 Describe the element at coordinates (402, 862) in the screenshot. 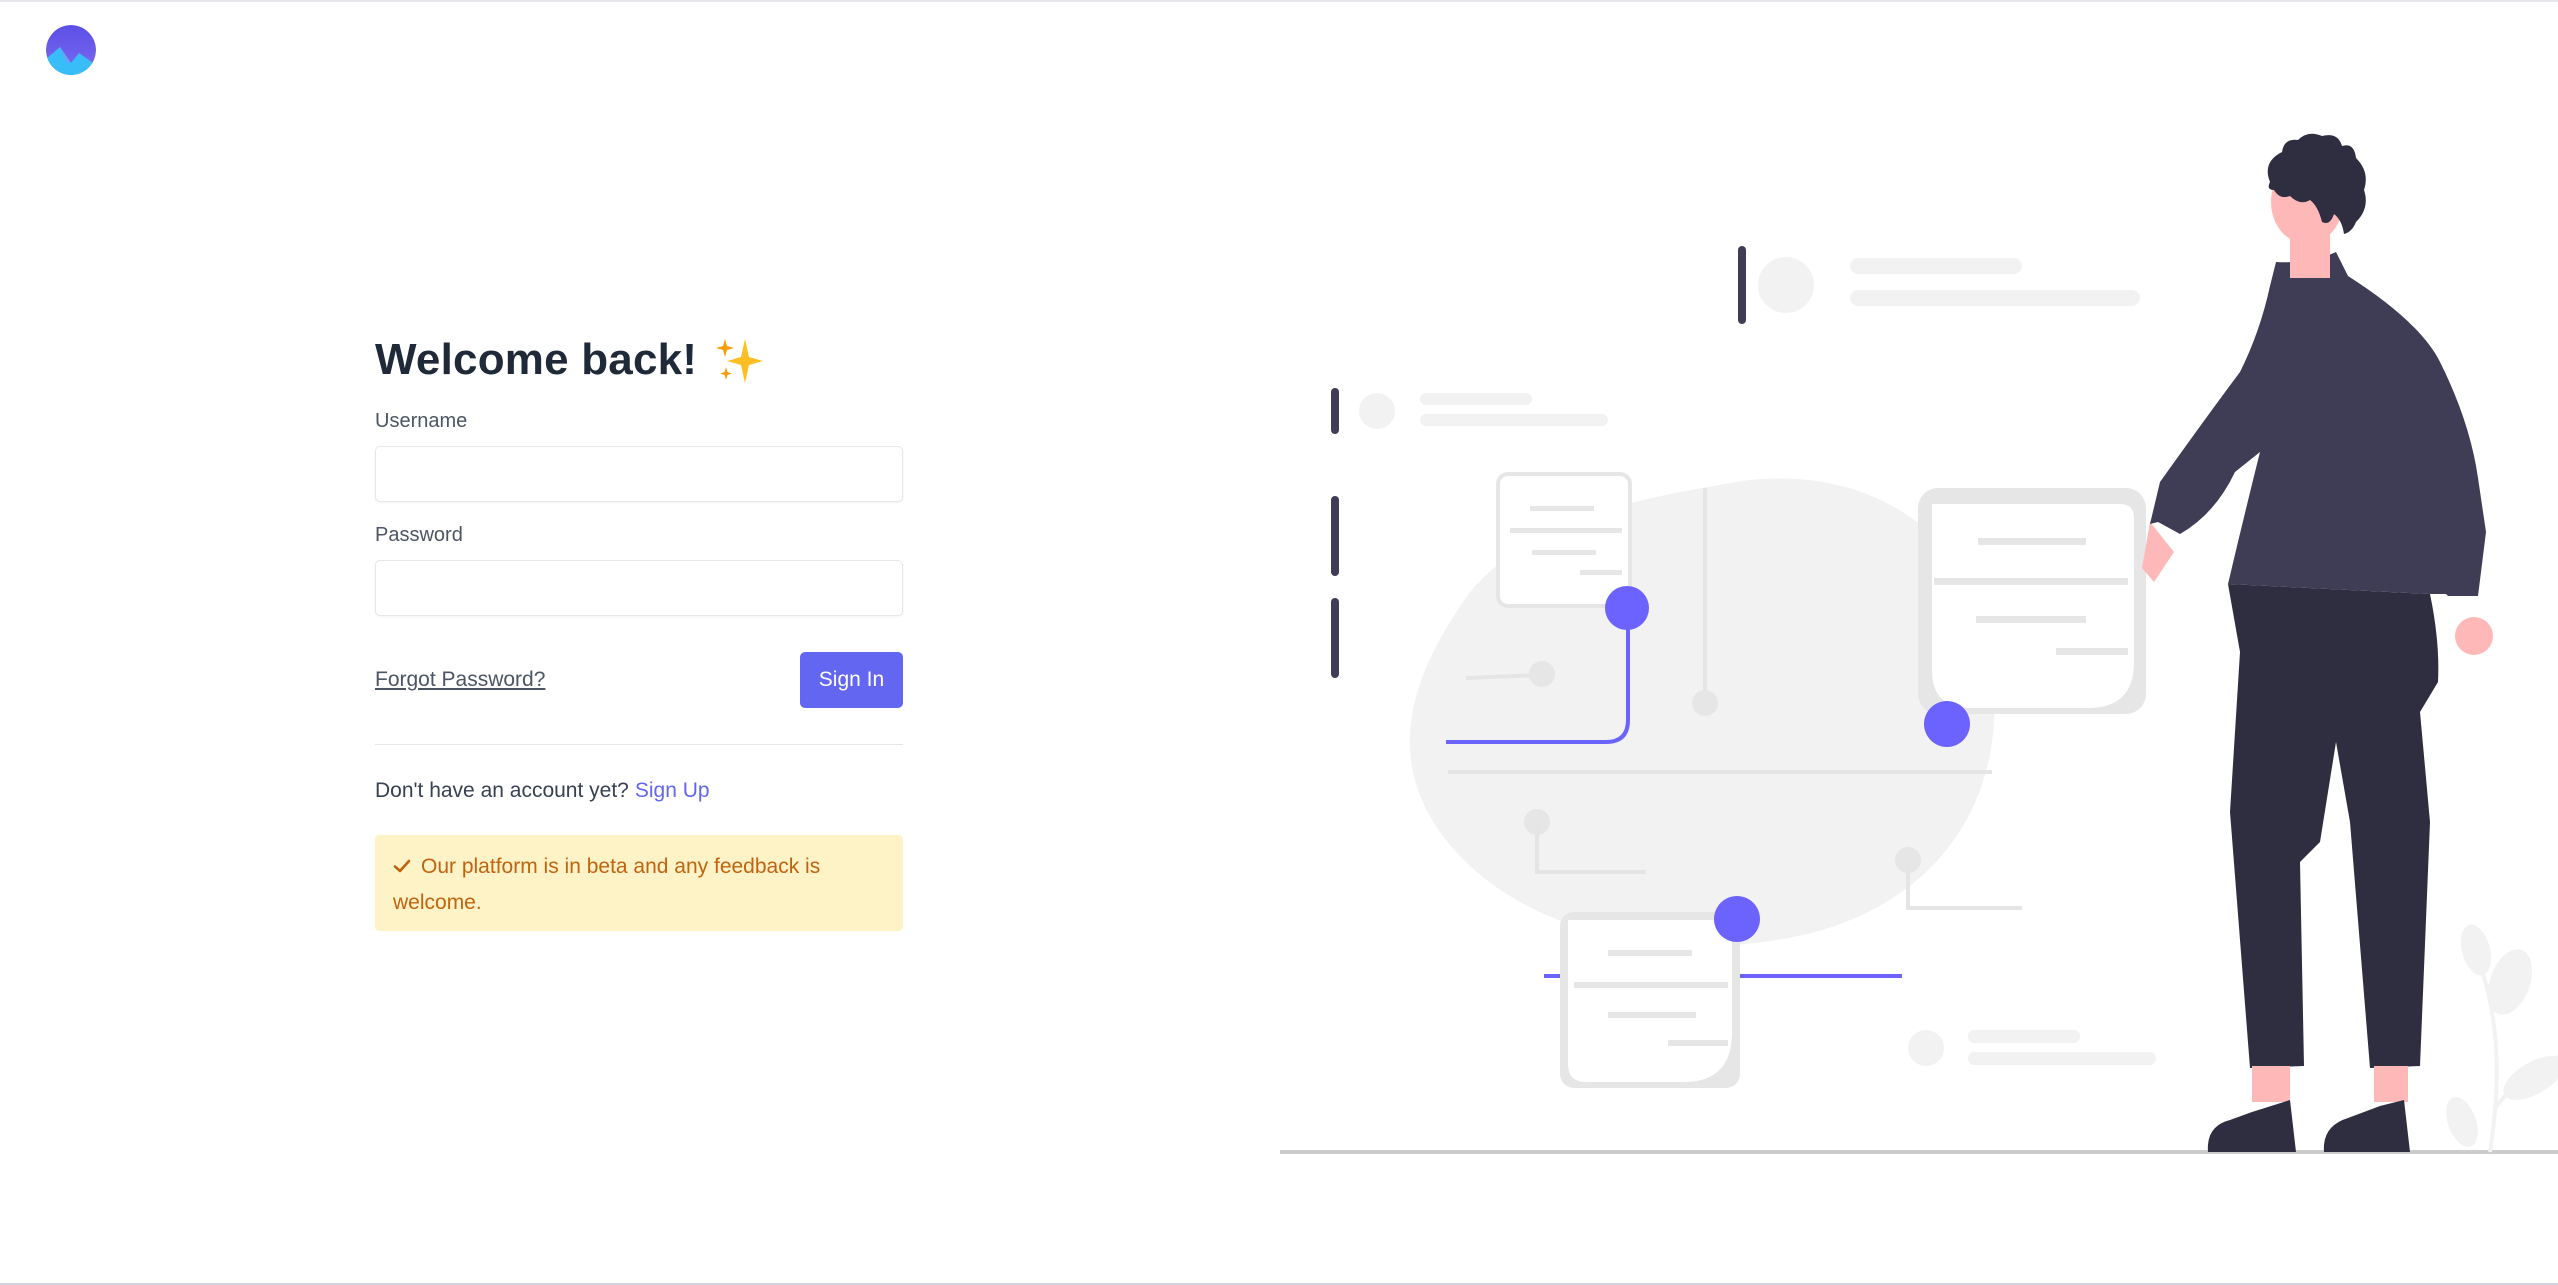

I see `check-icon` at that location.